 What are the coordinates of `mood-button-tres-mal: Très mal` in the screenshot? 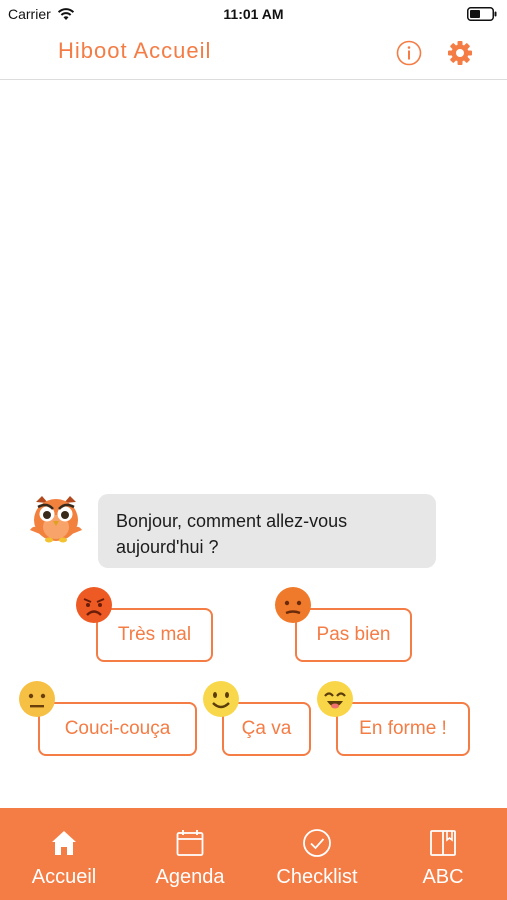 It's located at (154, 635).